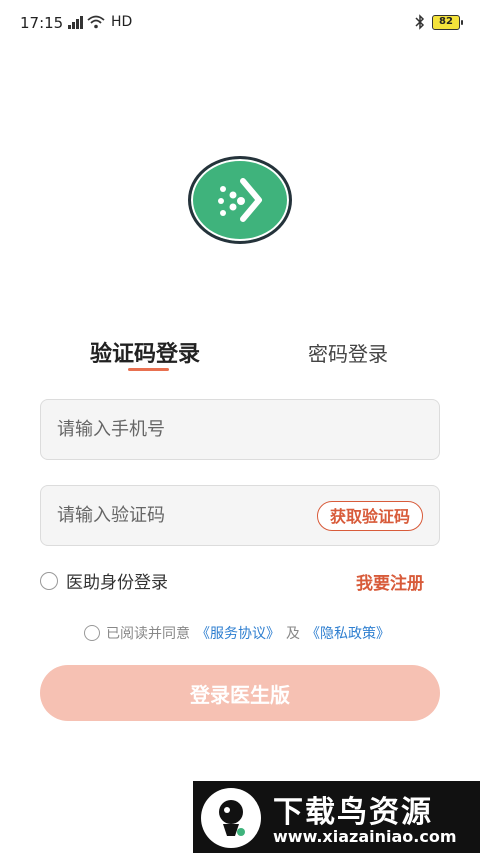  I want to click on watermark: 下载鸟资源 www.xiazainiao.com, so click(336, 817).